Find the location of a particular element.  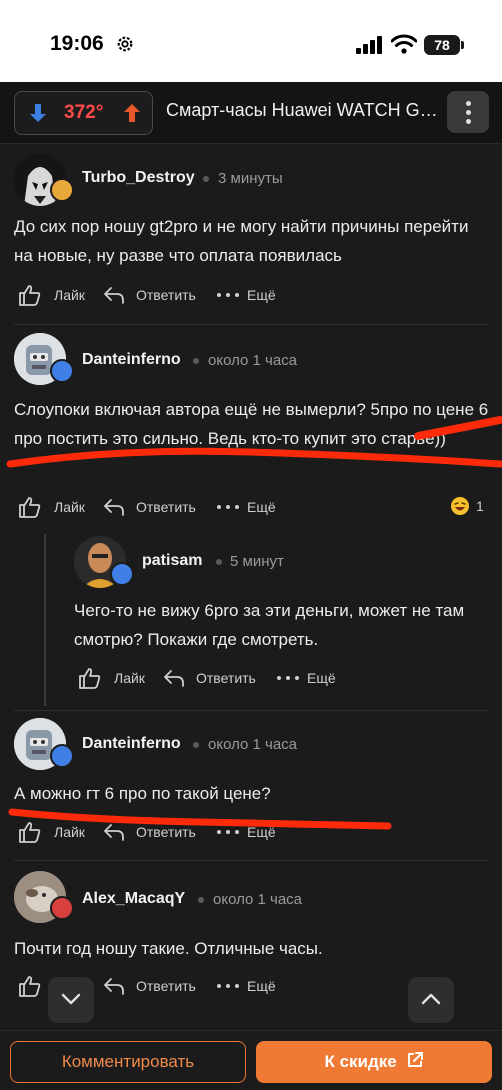

deal-header: 372° Смарт-часы Huawei WATCH GT 6 Pro is located at coordinates (251, 113).